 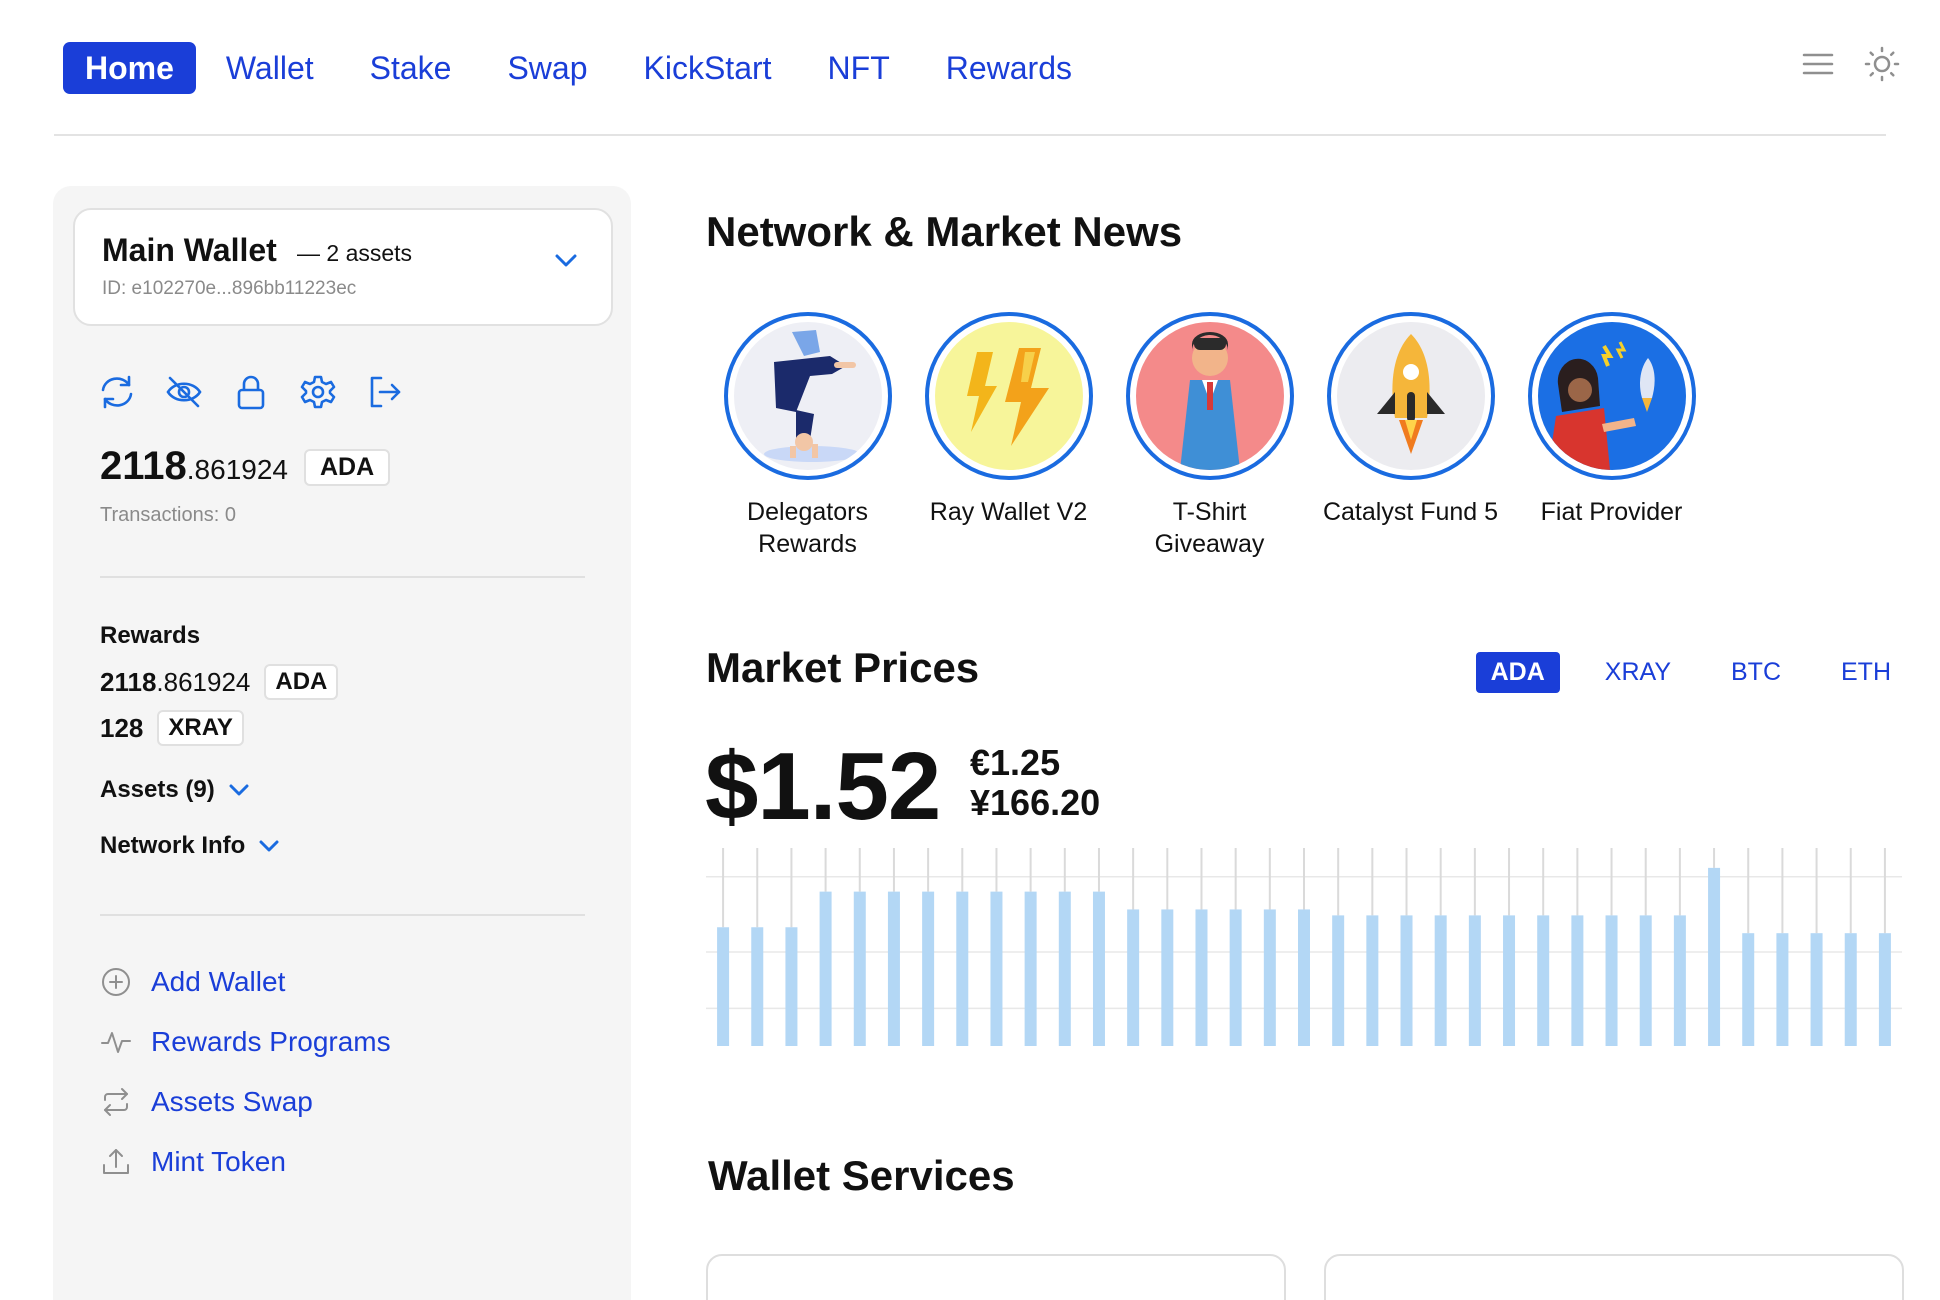 I want to click on assets-toggle: Assets (9), so click(x=174, y=790).